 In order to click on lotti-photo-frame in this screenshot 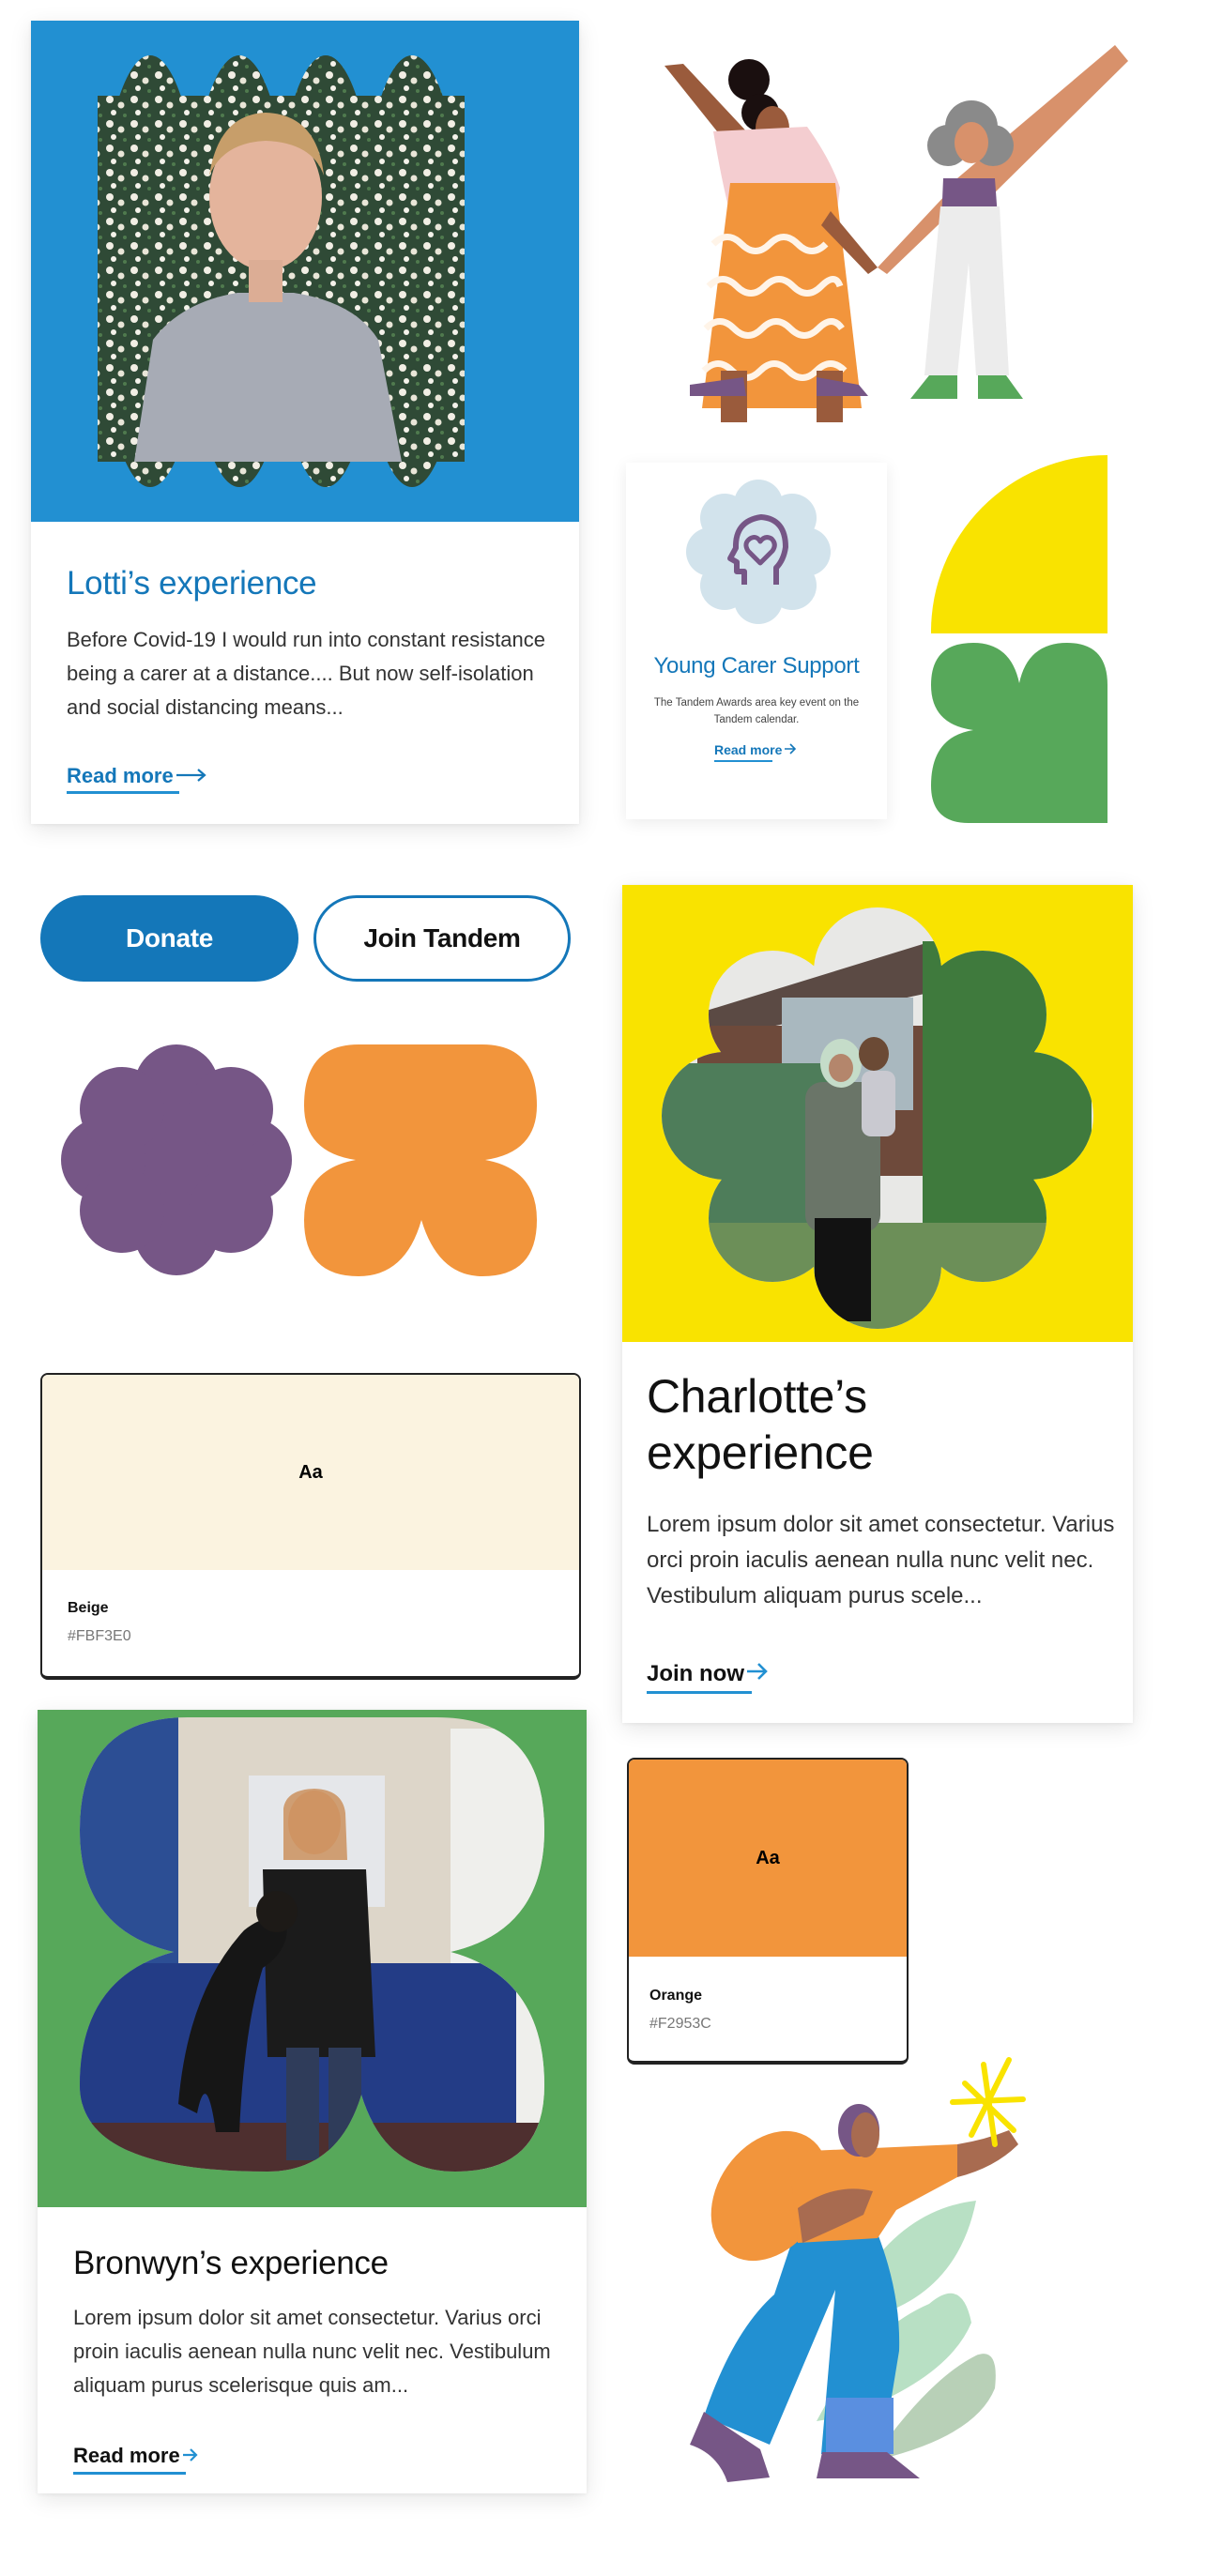, I will do `click(305, 271)`.